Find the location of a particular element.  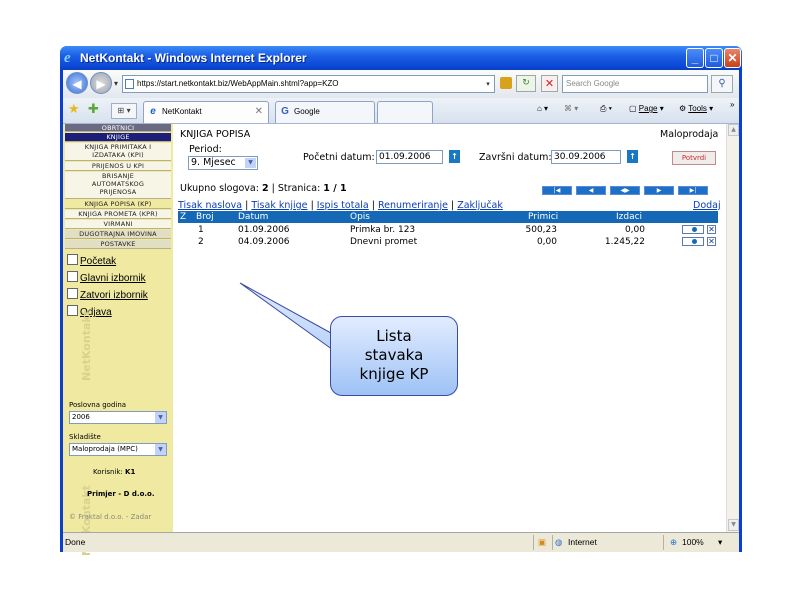

callout-arrow is located at coordinates (290, 319).